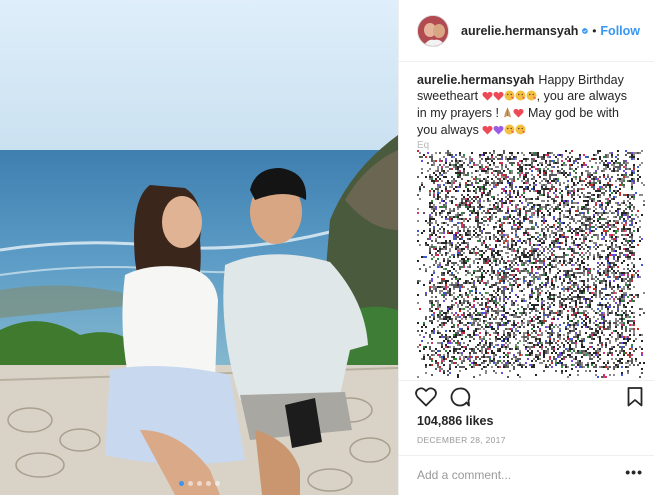  Describe the element at coordinates (585, 30) in the screenshot. I see `verified-badge-icon` at that location.